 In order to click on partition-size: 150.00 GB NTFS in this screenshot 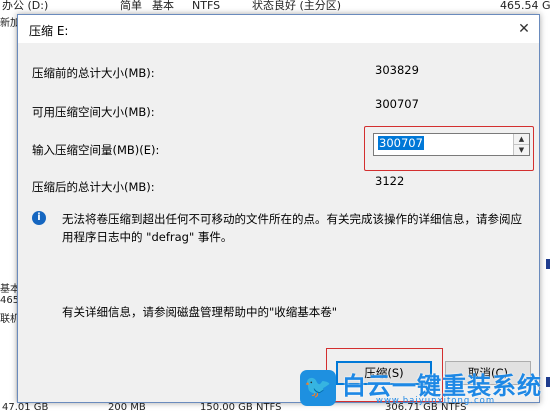, I will do `click(241, 407)`.